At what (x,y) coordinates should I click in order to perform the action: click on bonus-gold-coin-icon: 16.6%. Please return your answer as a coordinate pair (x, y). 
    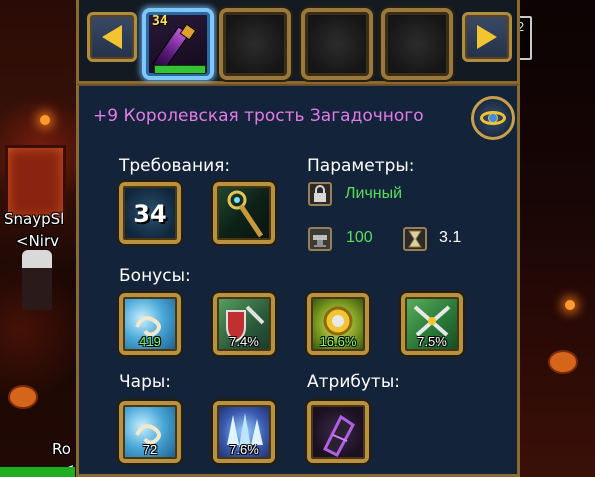
    Looking at the image, I should click on (338, 324).